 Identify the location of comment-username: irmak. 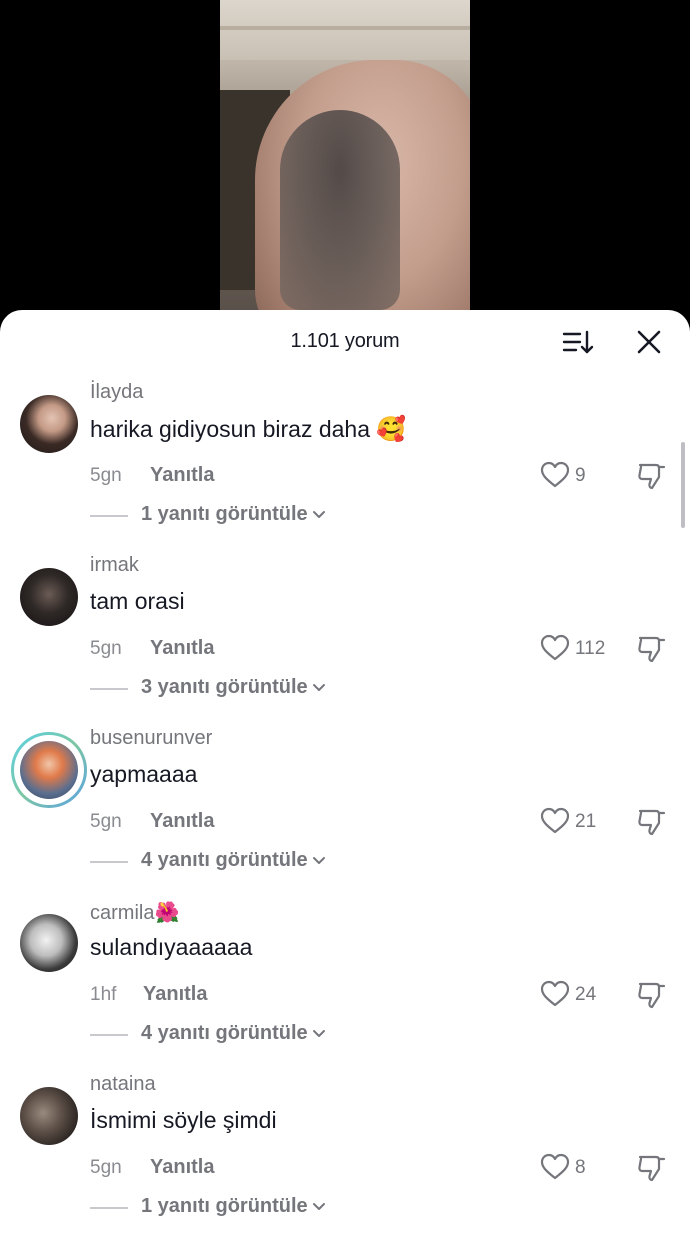
(114, 565).